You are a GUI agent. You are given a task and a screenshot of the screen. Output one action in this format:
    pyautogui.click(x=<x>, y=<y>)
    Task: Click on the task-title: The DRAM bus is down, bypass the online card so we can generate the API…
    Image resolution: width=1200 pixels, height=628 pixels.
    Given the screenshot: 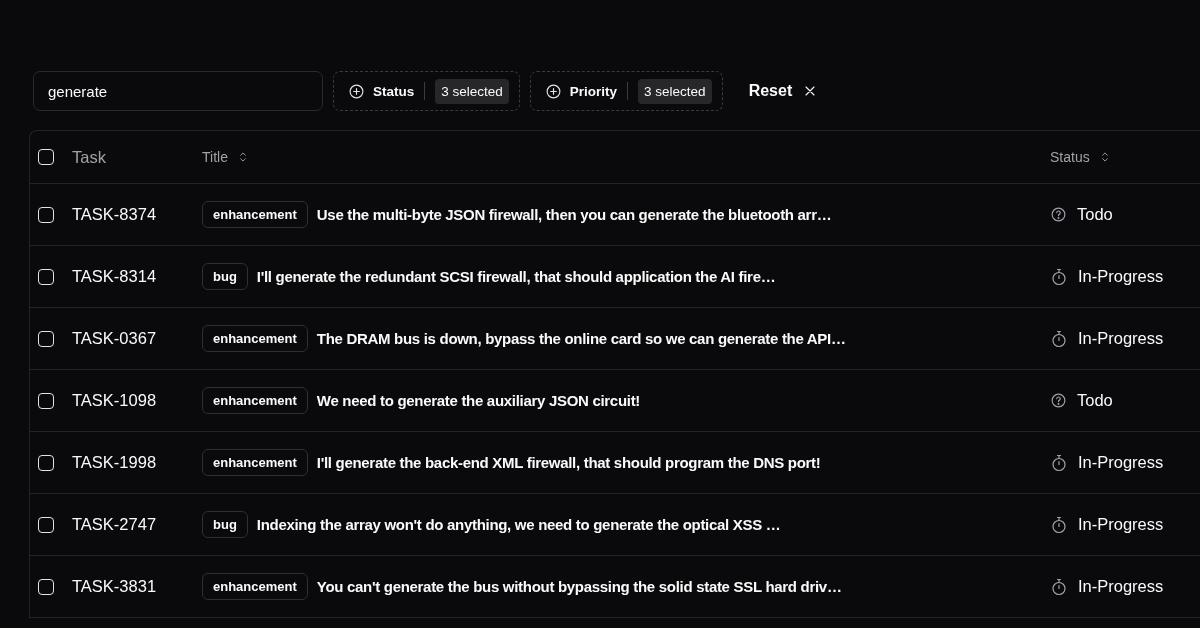 What is the action you would take?
    pyautogui.click(x=581, y=338)
    